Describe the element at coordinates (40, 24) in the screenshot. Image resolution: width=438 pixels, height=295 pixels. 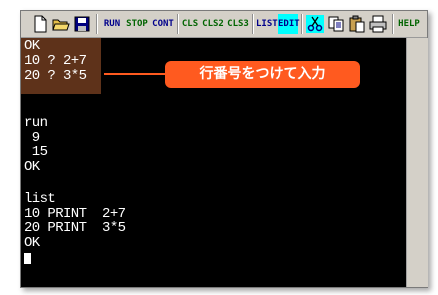
I see `new-file-icon` at that location.